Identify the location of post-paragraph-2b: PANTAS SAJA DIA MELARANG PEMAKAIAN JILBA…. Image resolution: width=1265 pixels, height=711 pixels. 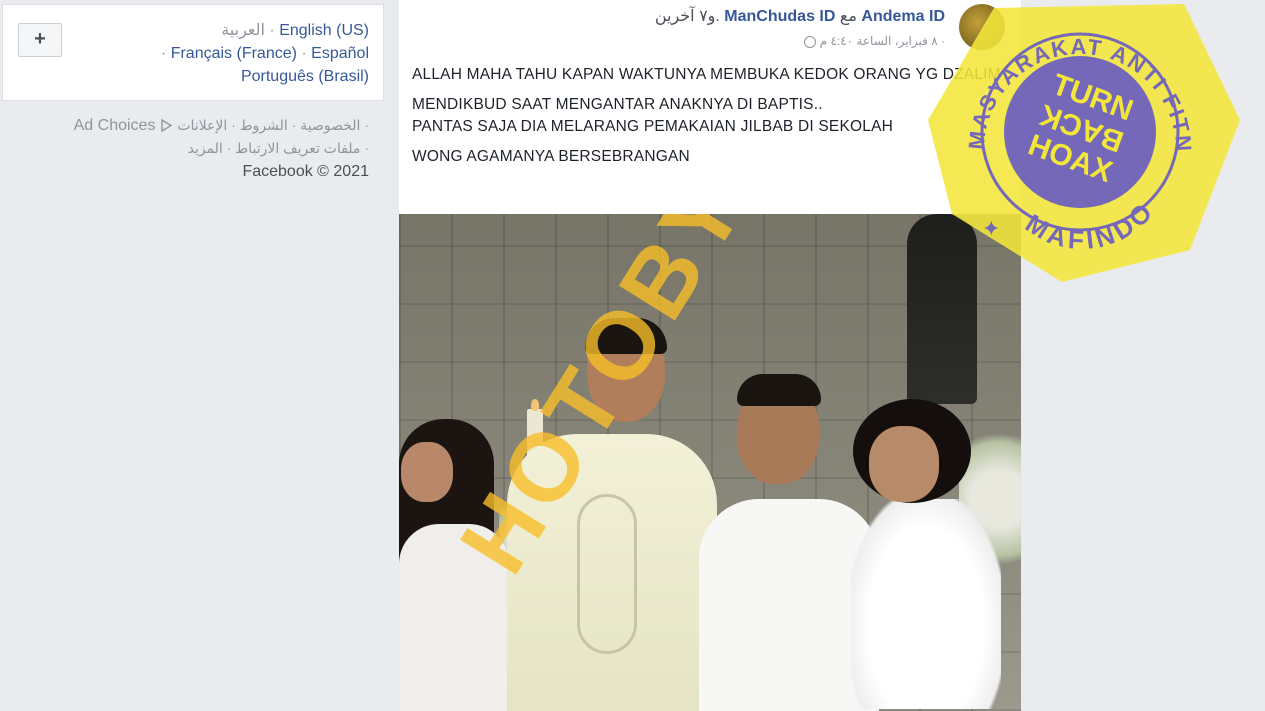
(653, 126).